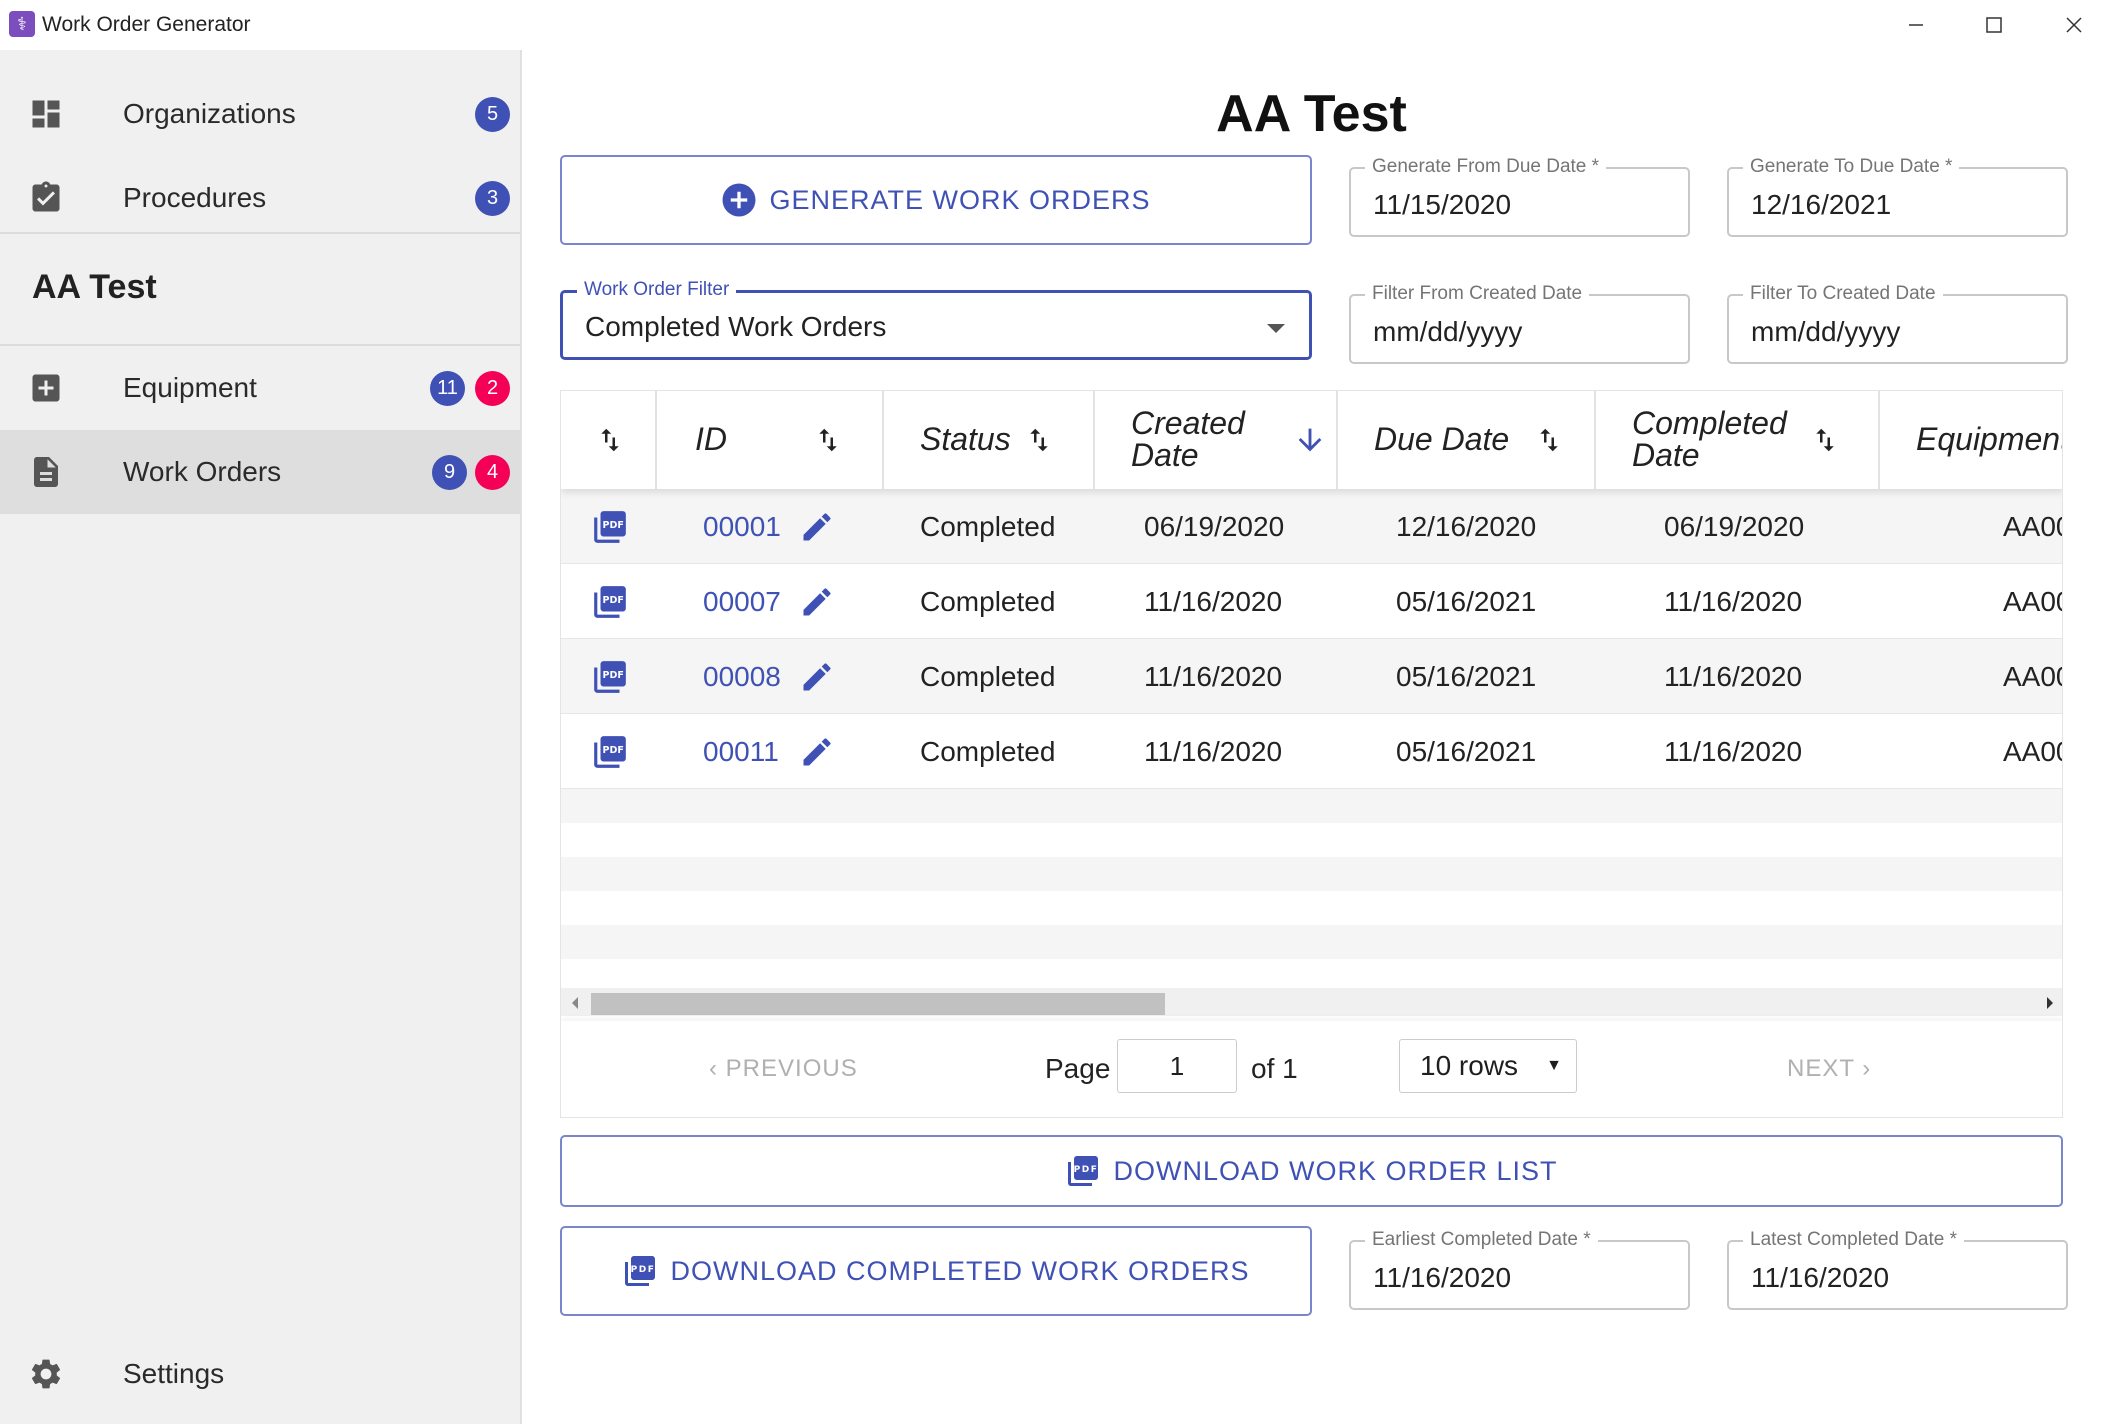 This screenshot has height=1424, width=2112. What do you see at coordinates (146, 24) in the screenshot?
I see `window-title: Work Order Generator` at bounding box center [146, 24].